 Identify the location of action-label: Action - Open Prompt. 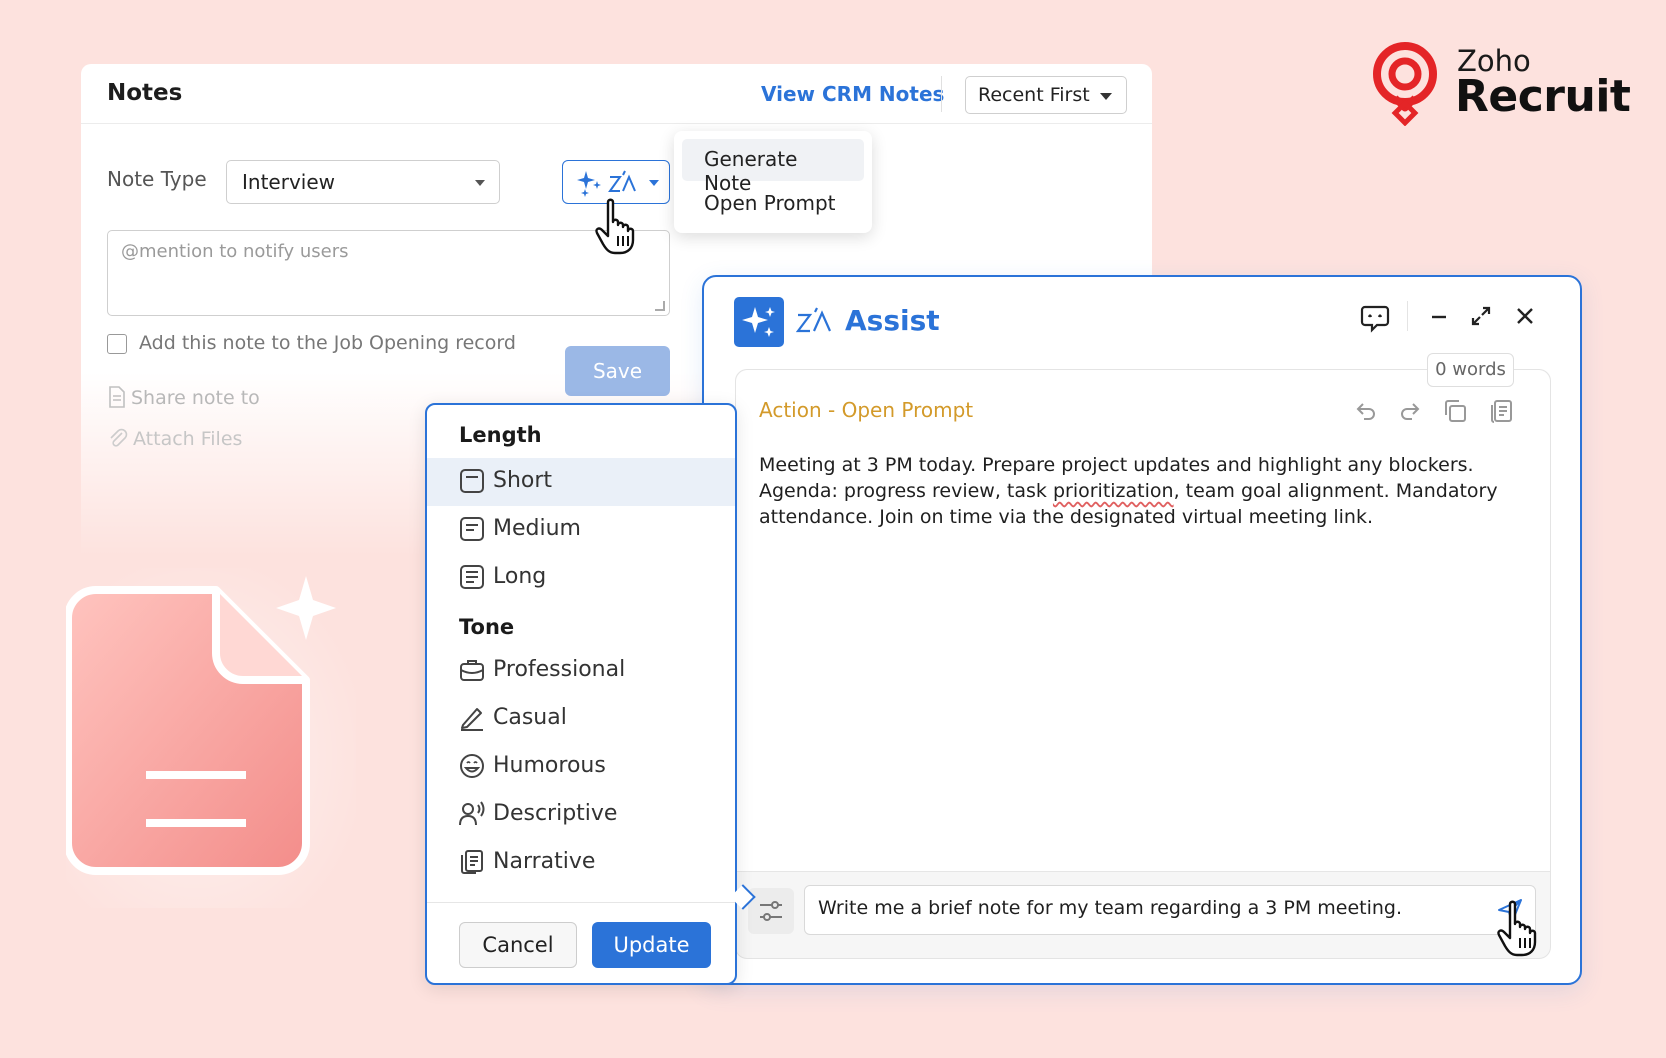
(866, 410).